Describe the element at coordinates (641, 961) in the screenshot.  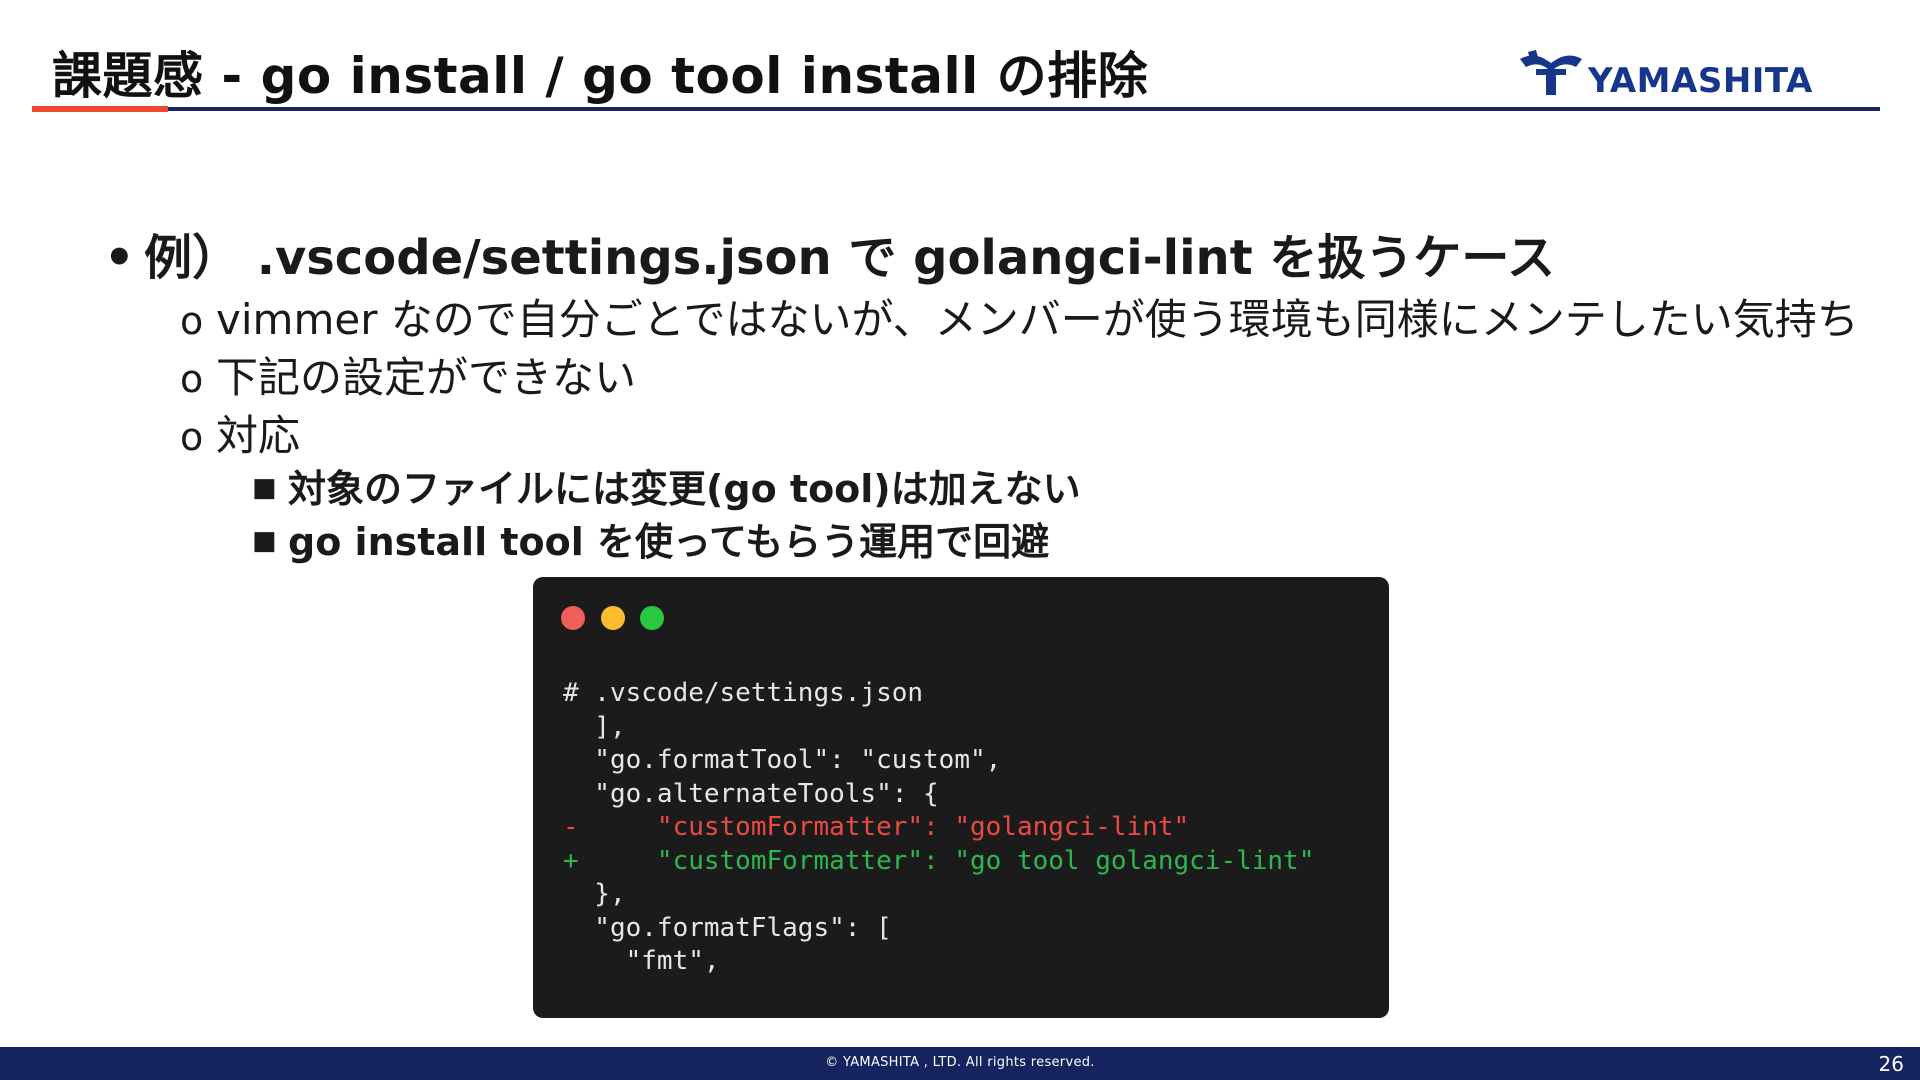
I see `code-line: "fmt",` at that location.